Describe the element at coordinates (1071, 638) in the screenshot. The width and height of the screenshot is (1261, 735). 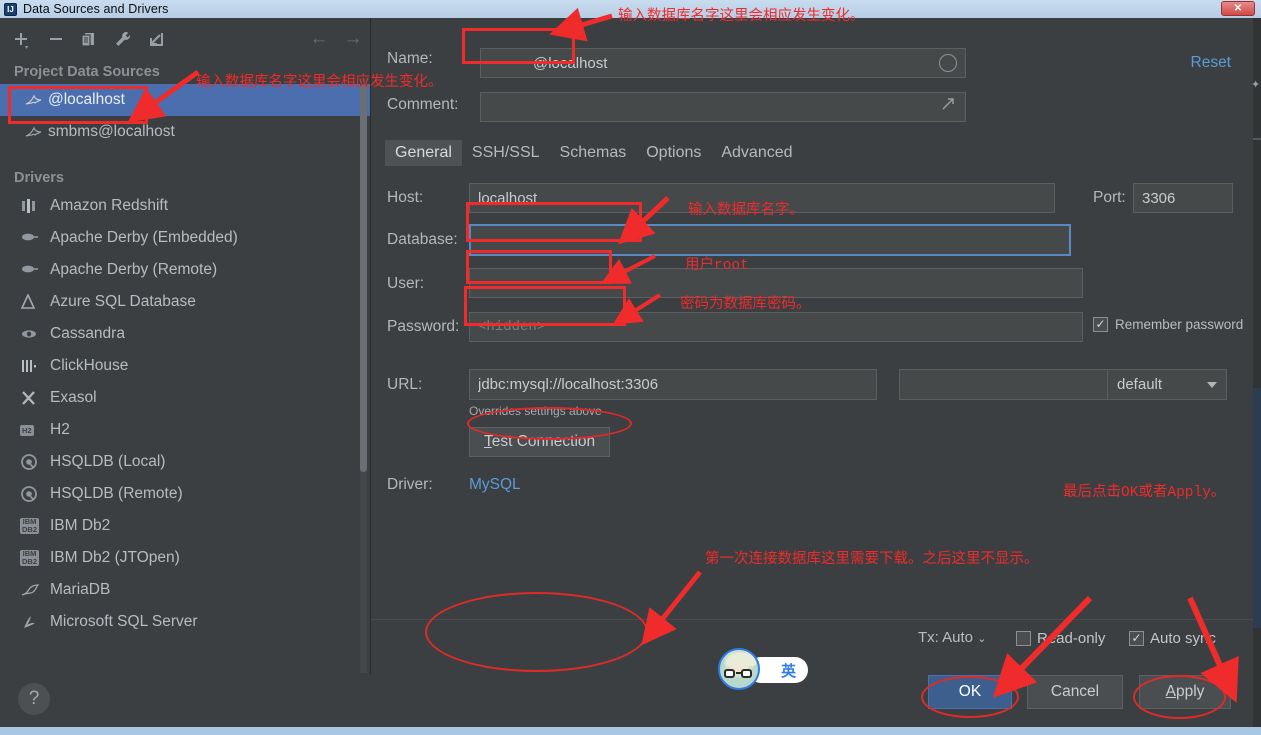
I see `read-only-label: Read-only` at that location.